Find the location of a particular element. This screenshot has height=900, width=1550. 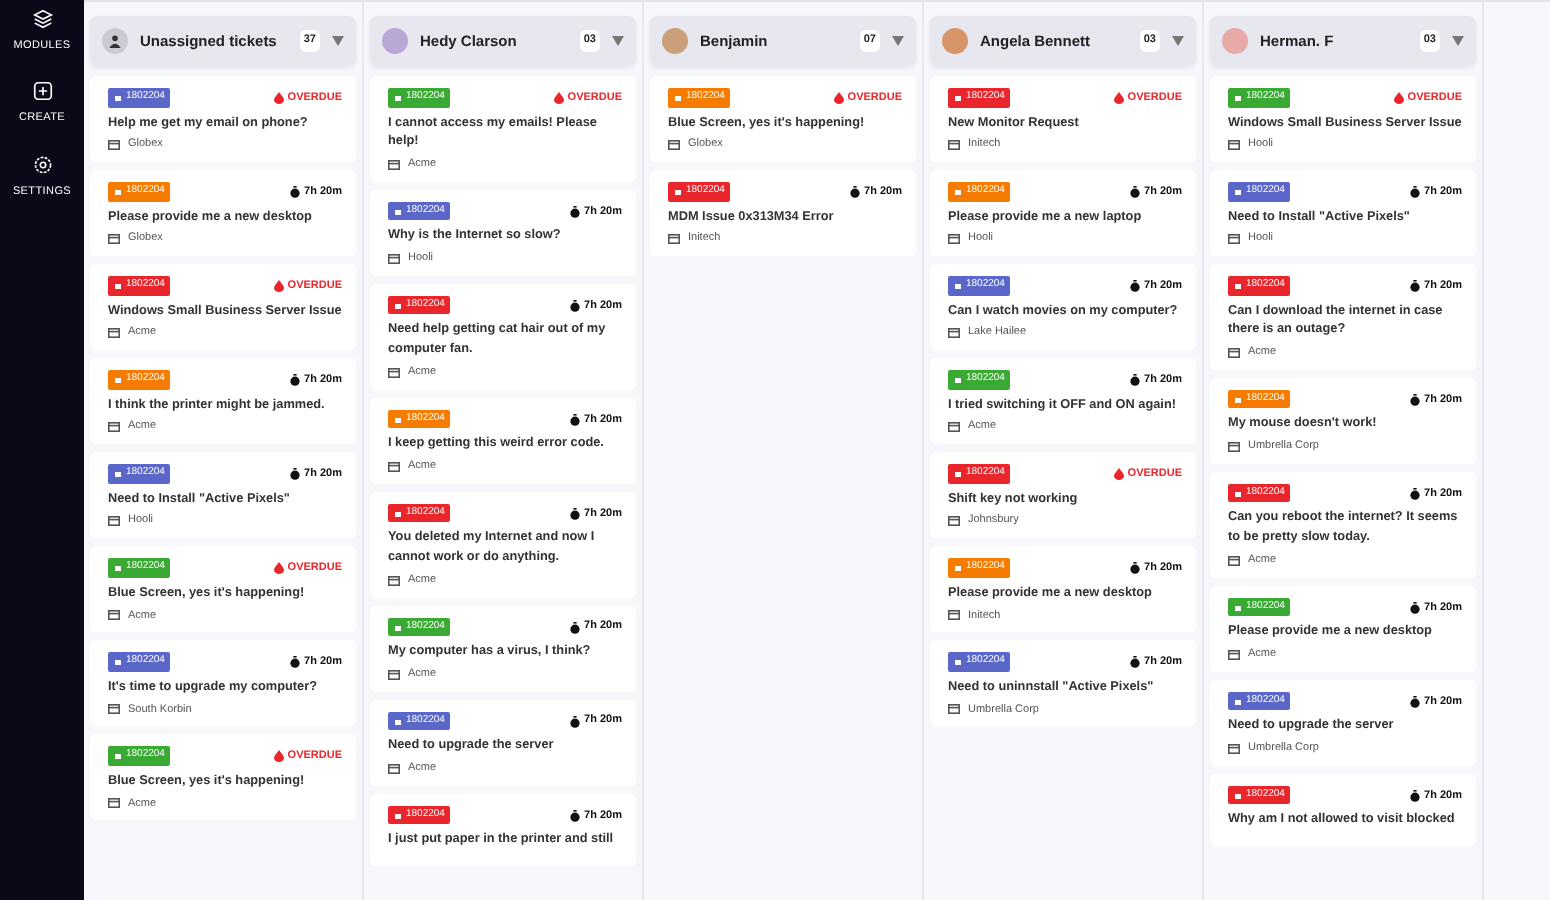

person-icon is located at coordinates (115, 41).